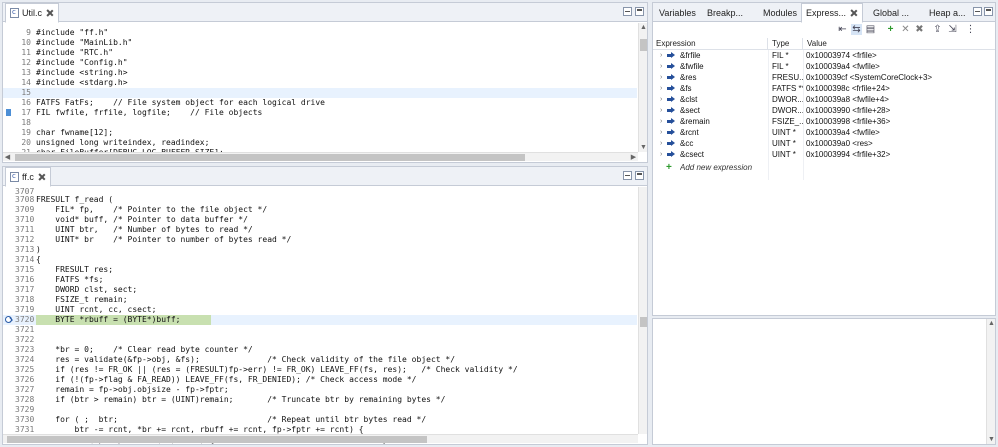 This screenshot has width=998, height=447. Describe the element at coordinates (786, 44) in the screenshot. I see `col-type: Type` at that location.